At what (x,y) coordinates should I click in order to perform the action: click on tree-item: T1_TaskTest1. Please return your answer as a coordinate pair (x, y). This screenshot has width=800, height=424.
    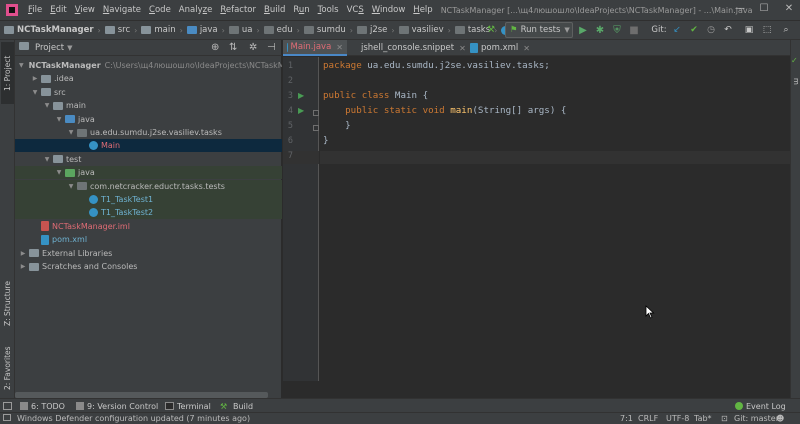
    Looking at the image, I should click on (148, 199).